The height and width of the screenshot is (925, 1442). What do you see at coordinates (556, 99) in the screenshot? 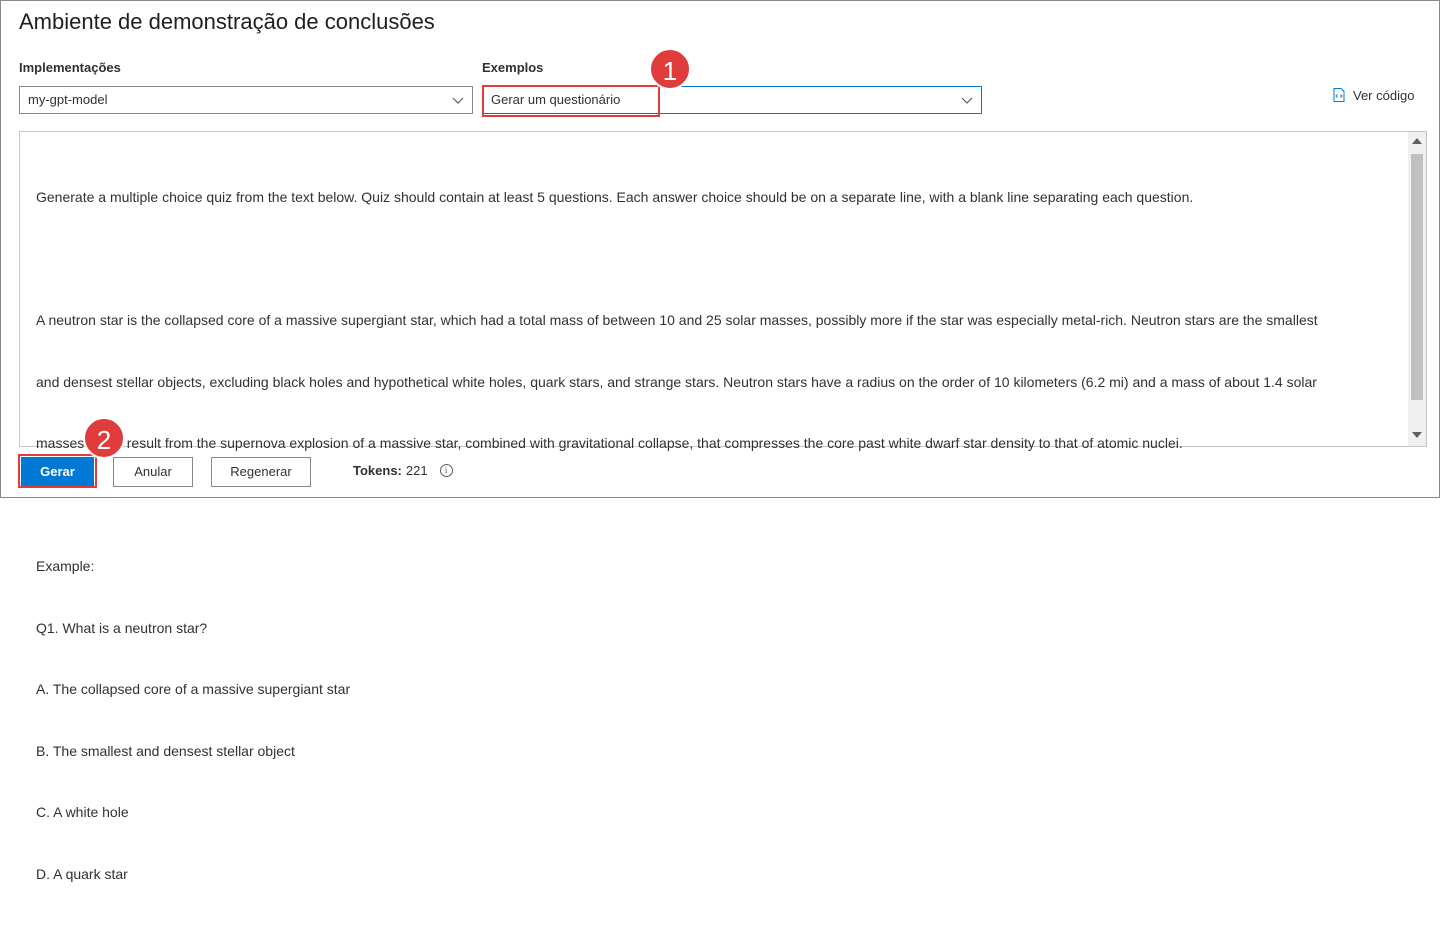
I see `examples-selected-value: Gerar um questionário` at bounding box center [556, 99].